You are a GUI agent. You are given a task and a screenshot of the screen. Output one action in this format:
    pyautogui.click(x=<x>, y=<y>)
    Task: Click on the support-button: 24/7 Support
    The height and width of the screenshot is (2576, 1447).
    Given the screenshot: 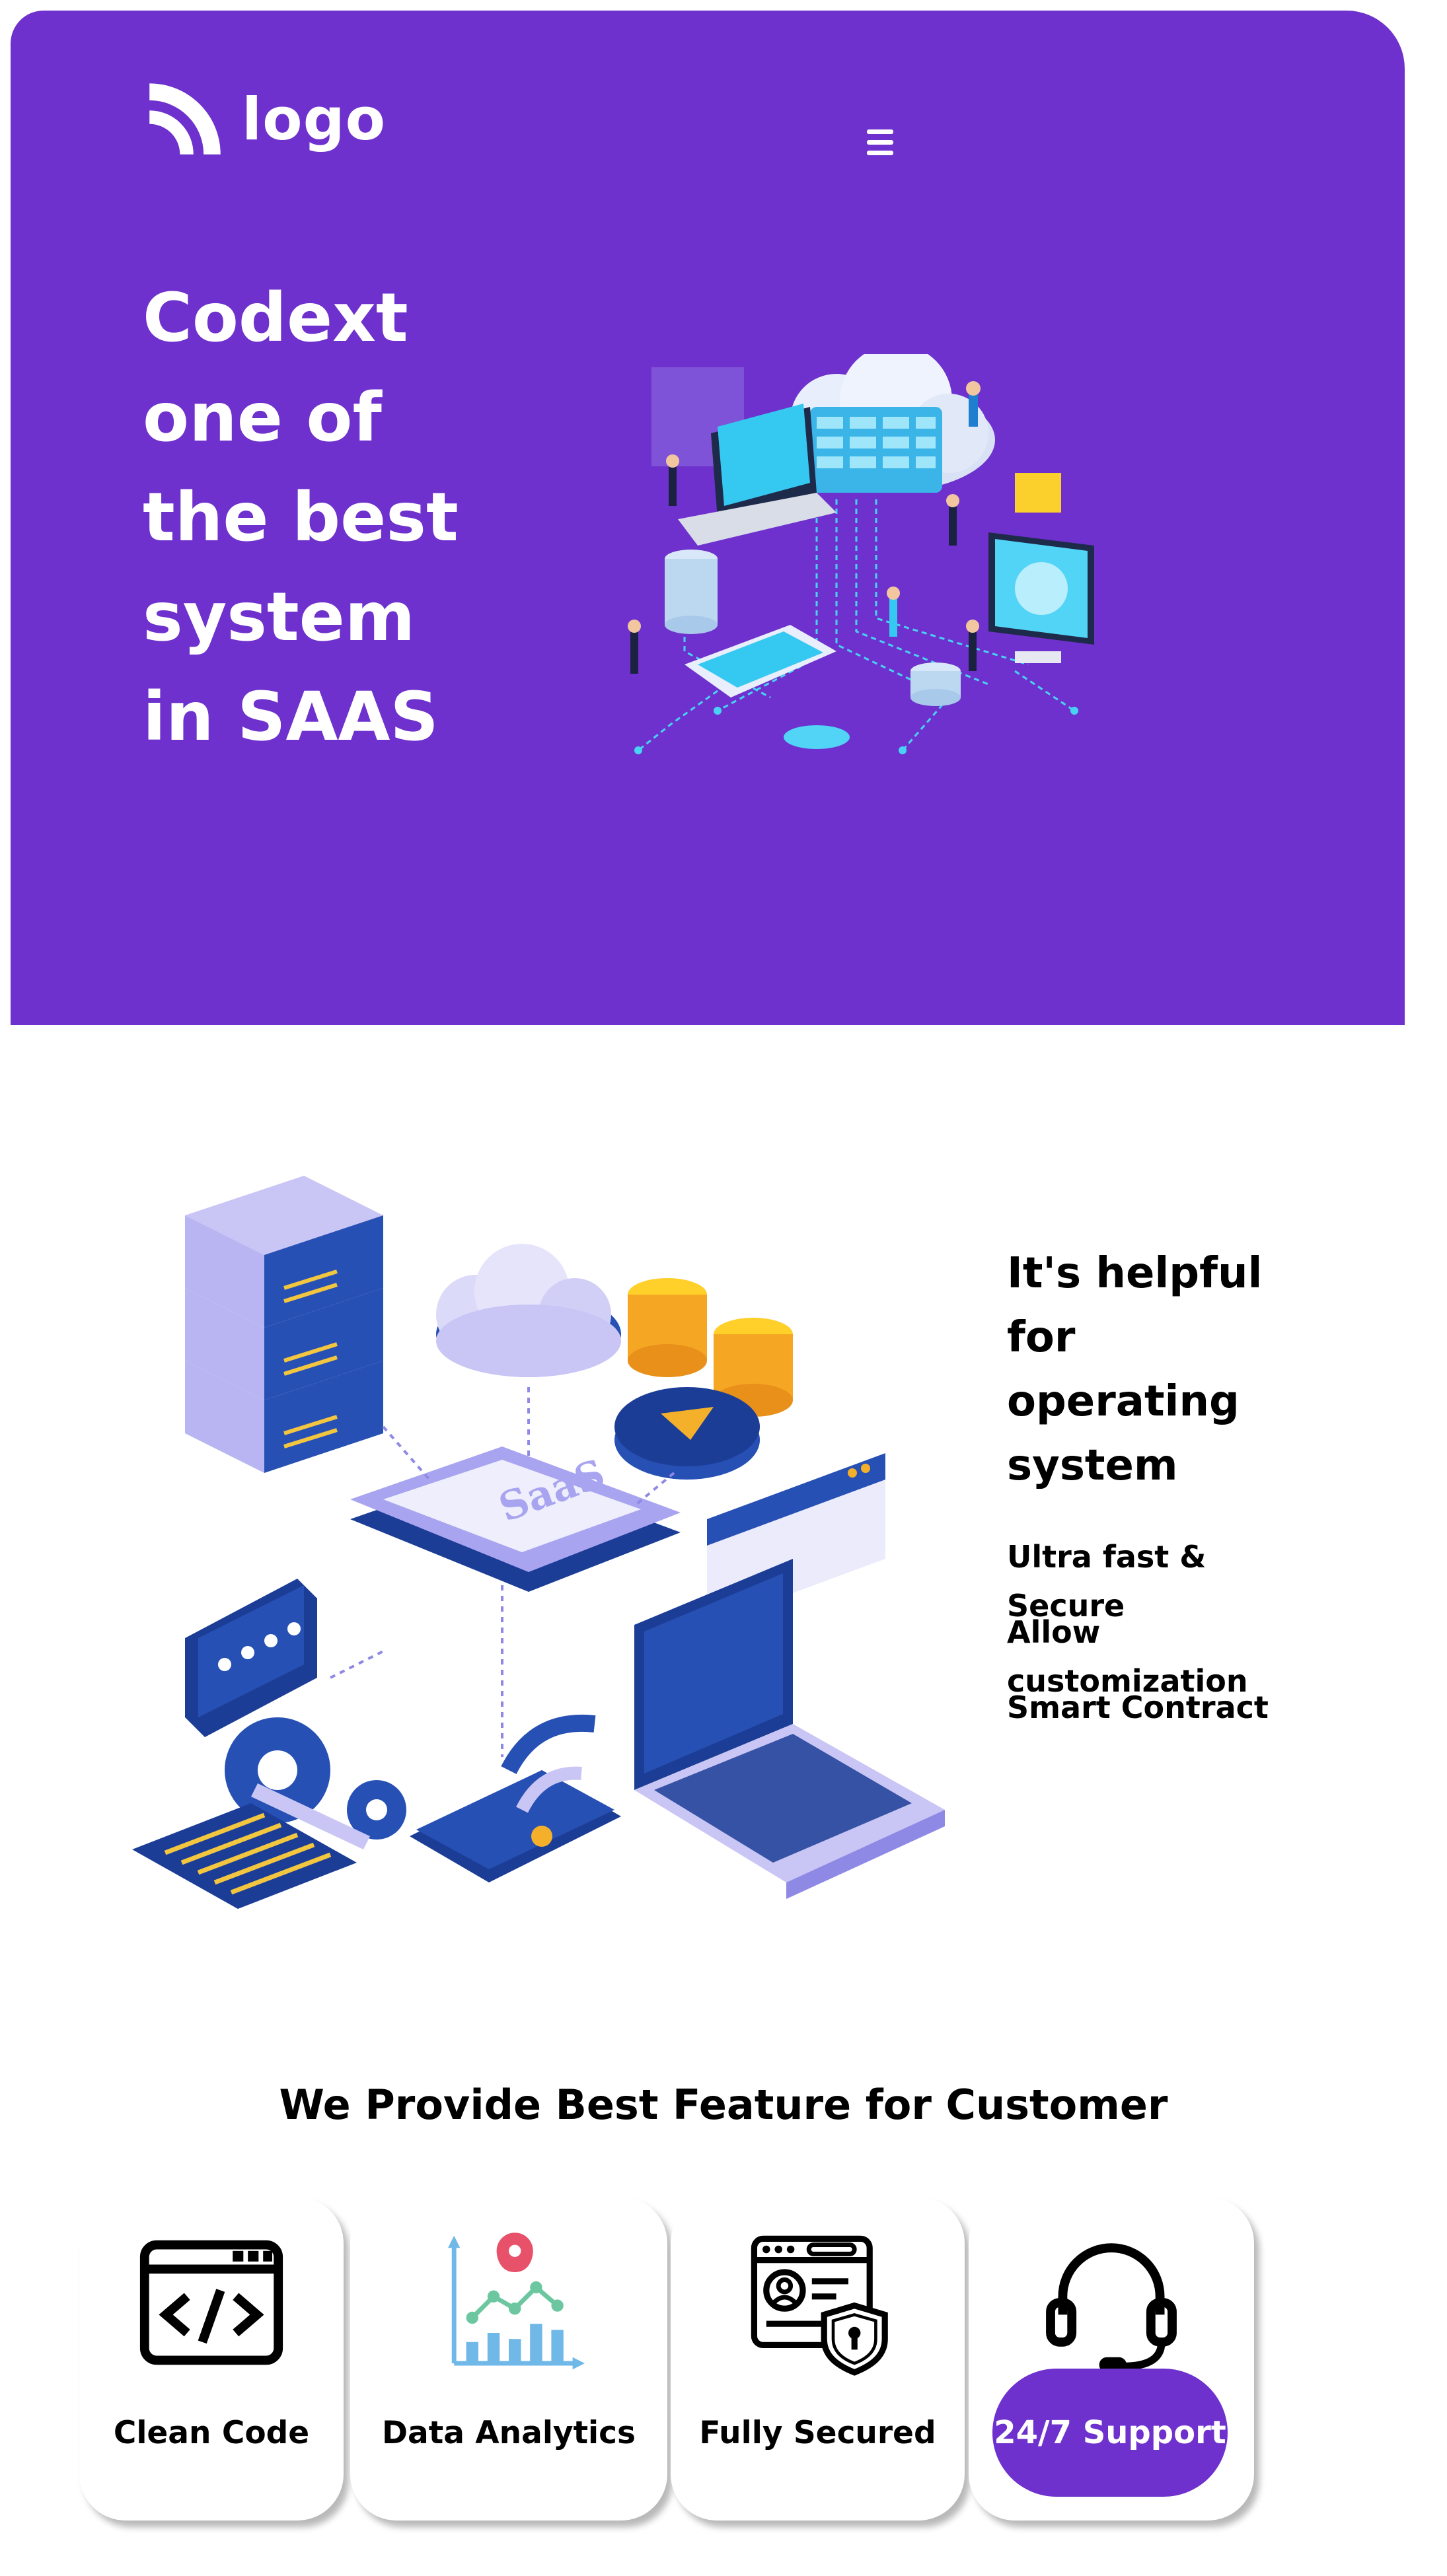 What is the action you would take?
    pyautogui.click(x=1110, y=2433)
    